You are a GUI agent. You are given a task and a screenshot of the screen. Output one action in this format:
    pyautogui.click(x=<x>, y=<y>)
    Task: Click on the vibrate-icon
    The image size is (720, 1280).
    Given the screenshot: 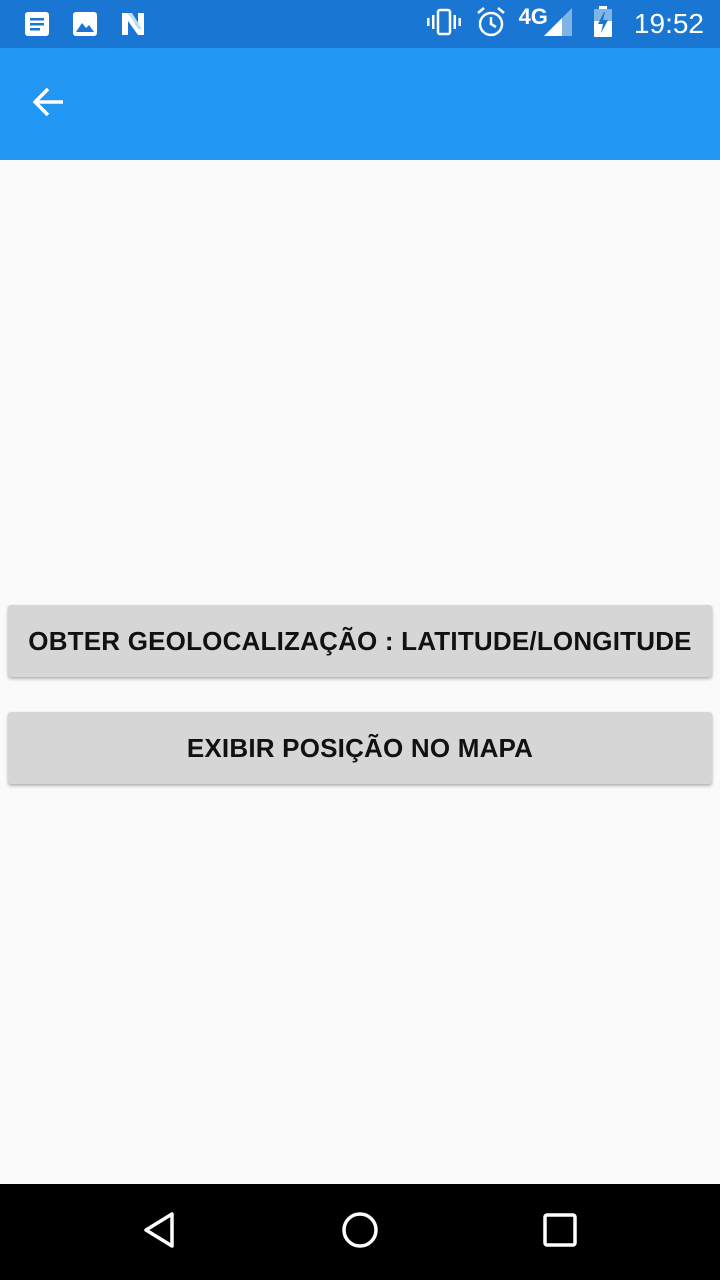 What is the action you would take?
    pyautogui.click(x=443, y=24)
    